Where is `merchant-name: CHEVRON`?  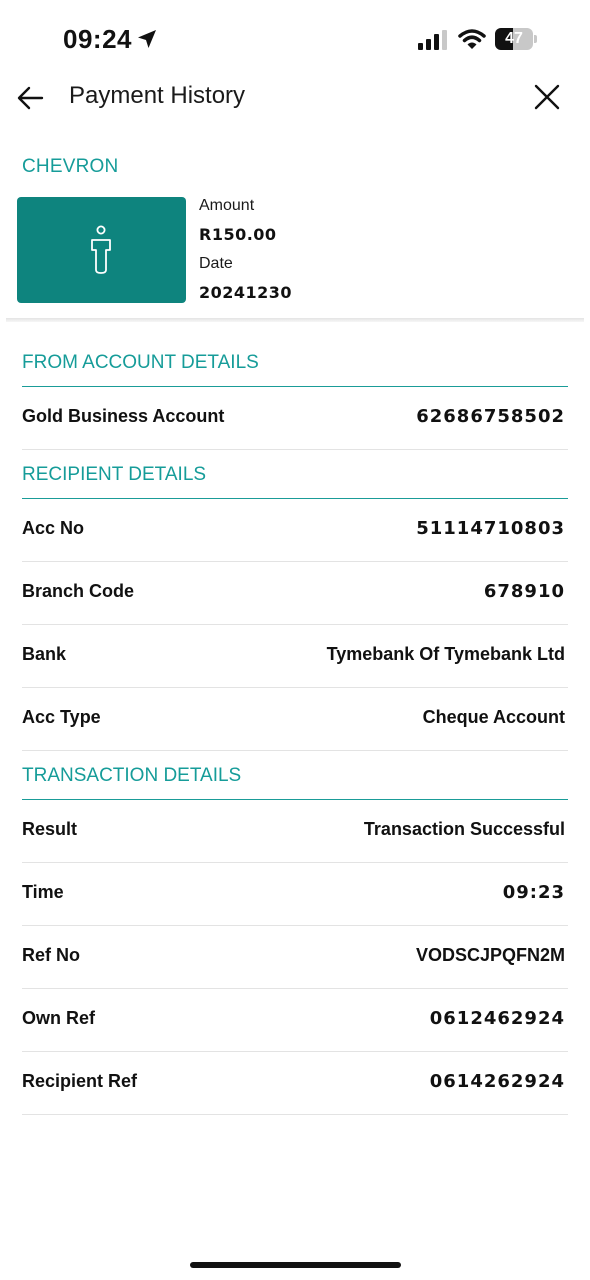 merchant-name: CHEVRON is located at coordinates (70, 166).